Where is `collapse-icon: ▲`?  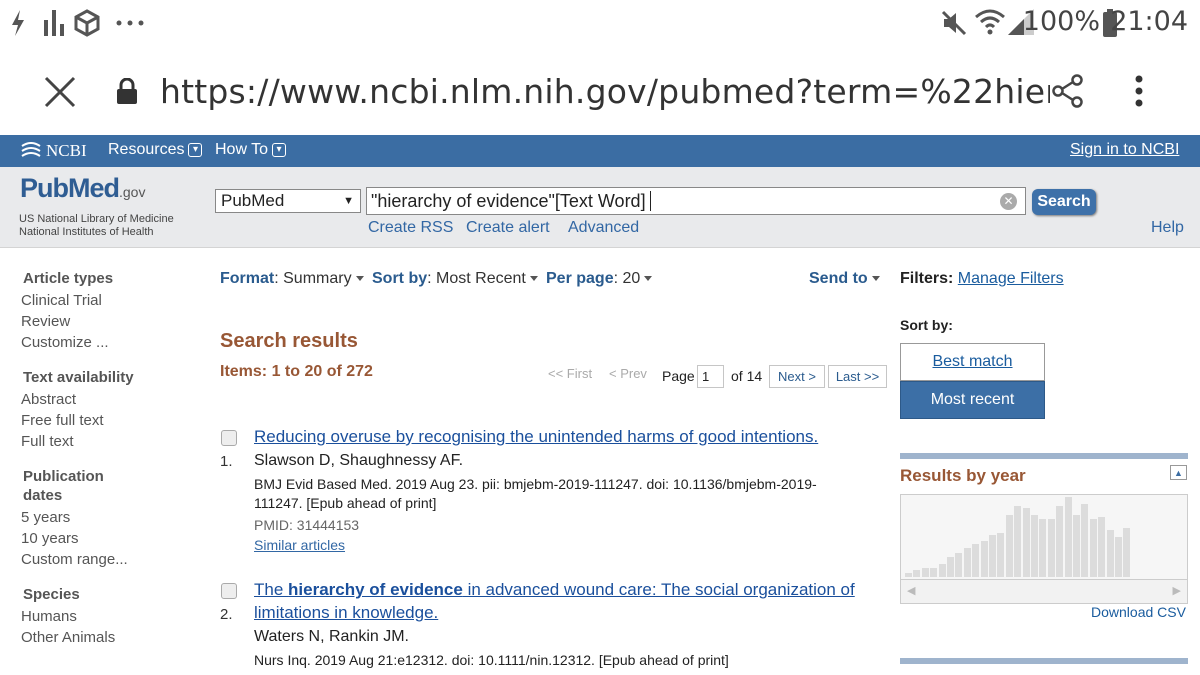
collapse-icon: ▲ is located at coordinates (1178, 472).